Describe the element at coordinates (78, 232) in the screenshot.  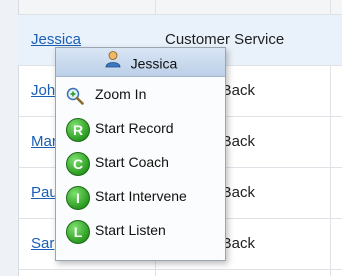
I see `listen-icon: L` at that location.